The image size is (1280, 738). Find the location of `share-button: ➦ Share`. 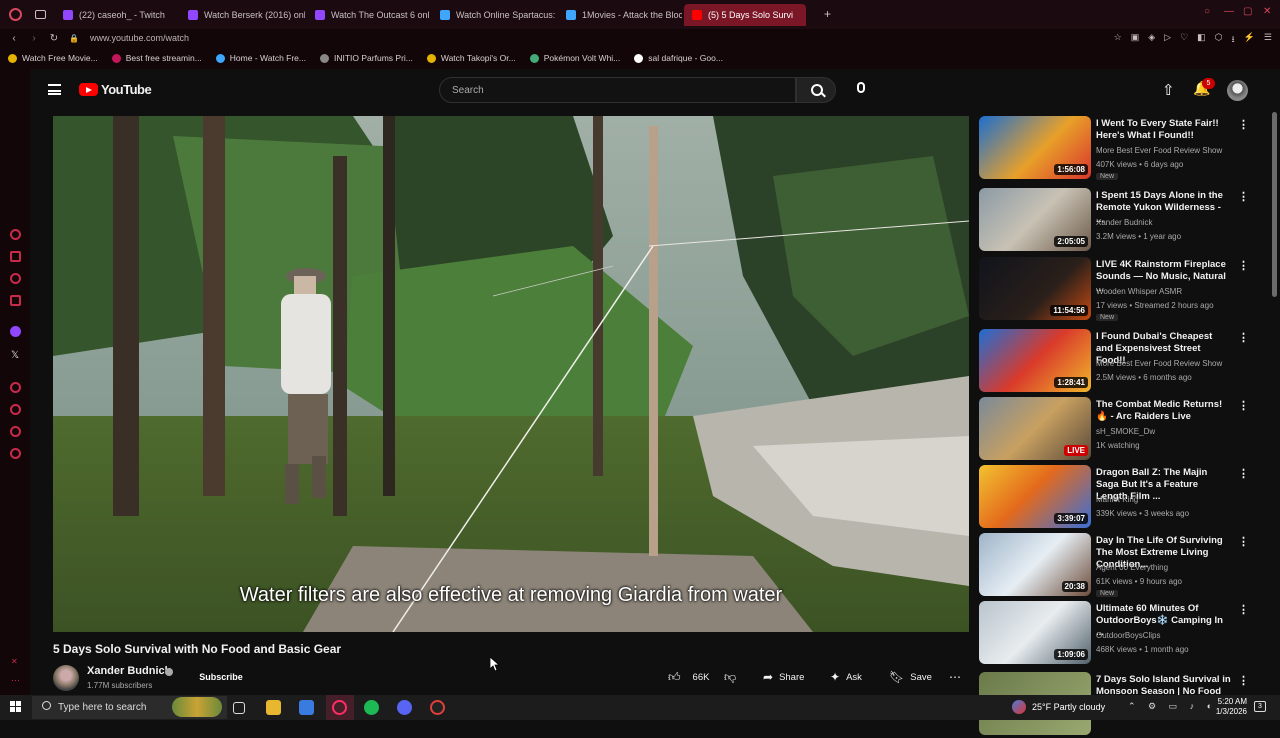

share-button: ➦ Share is located at coordinates (783, 677).